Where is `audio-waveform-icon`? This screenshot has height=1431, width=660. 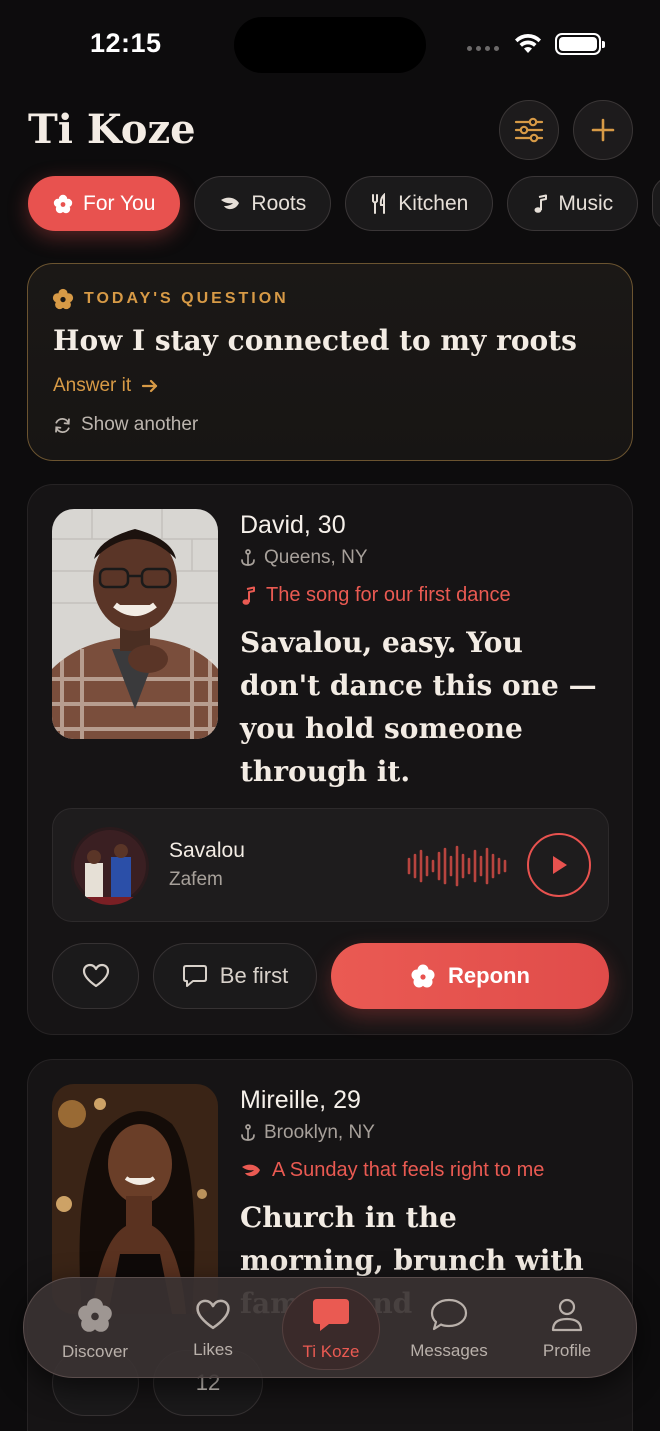 audio-waveform-icon is located at coordinates (457, 866).